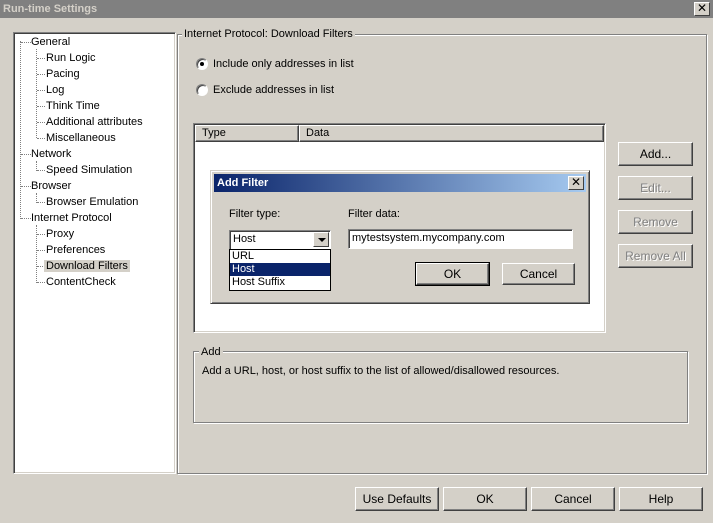 The width and height of the screenshot is (713, 523). What do you see at coordinates (247, 133) in the screenshot?
I see `column-header-type: Type` at bounding box center [247, 133].